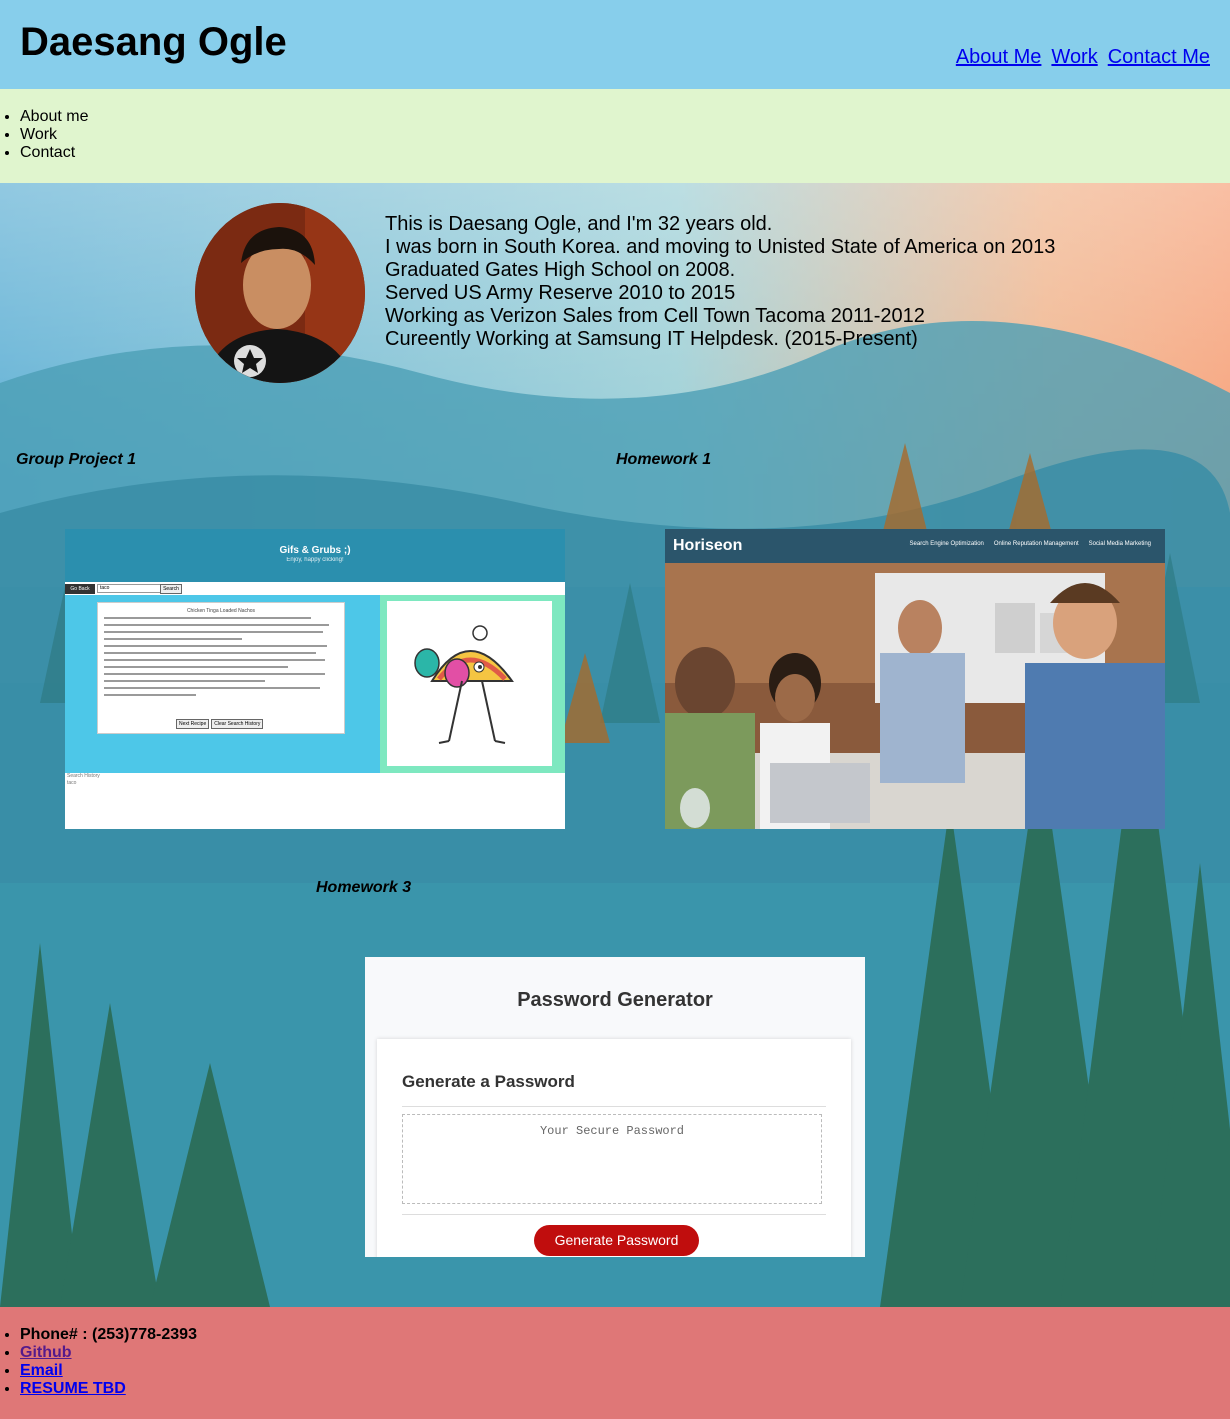 This screenshot has width=1230, height=1419. I want to click on github-link: Github, so click(46, 1352).